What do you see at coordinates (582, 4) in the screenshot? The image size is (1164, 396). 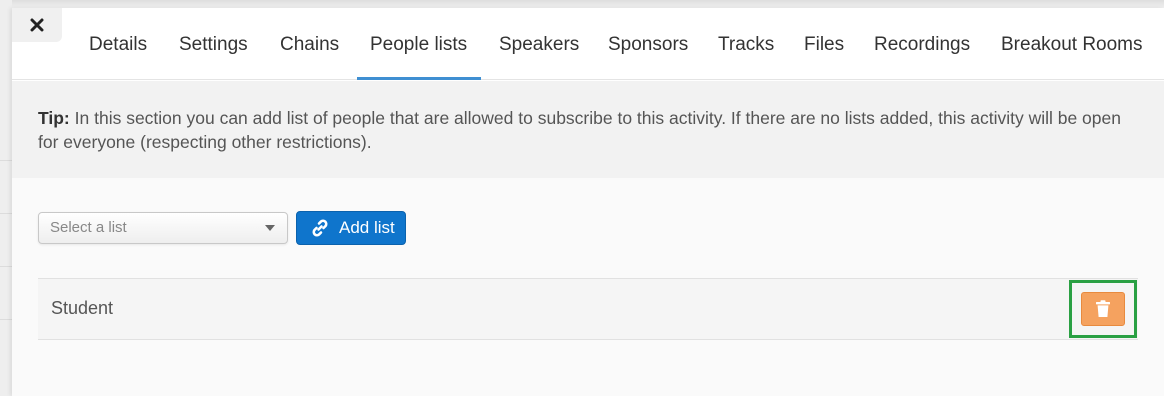 I see `top-shadow` at bounding box center [582, 4].